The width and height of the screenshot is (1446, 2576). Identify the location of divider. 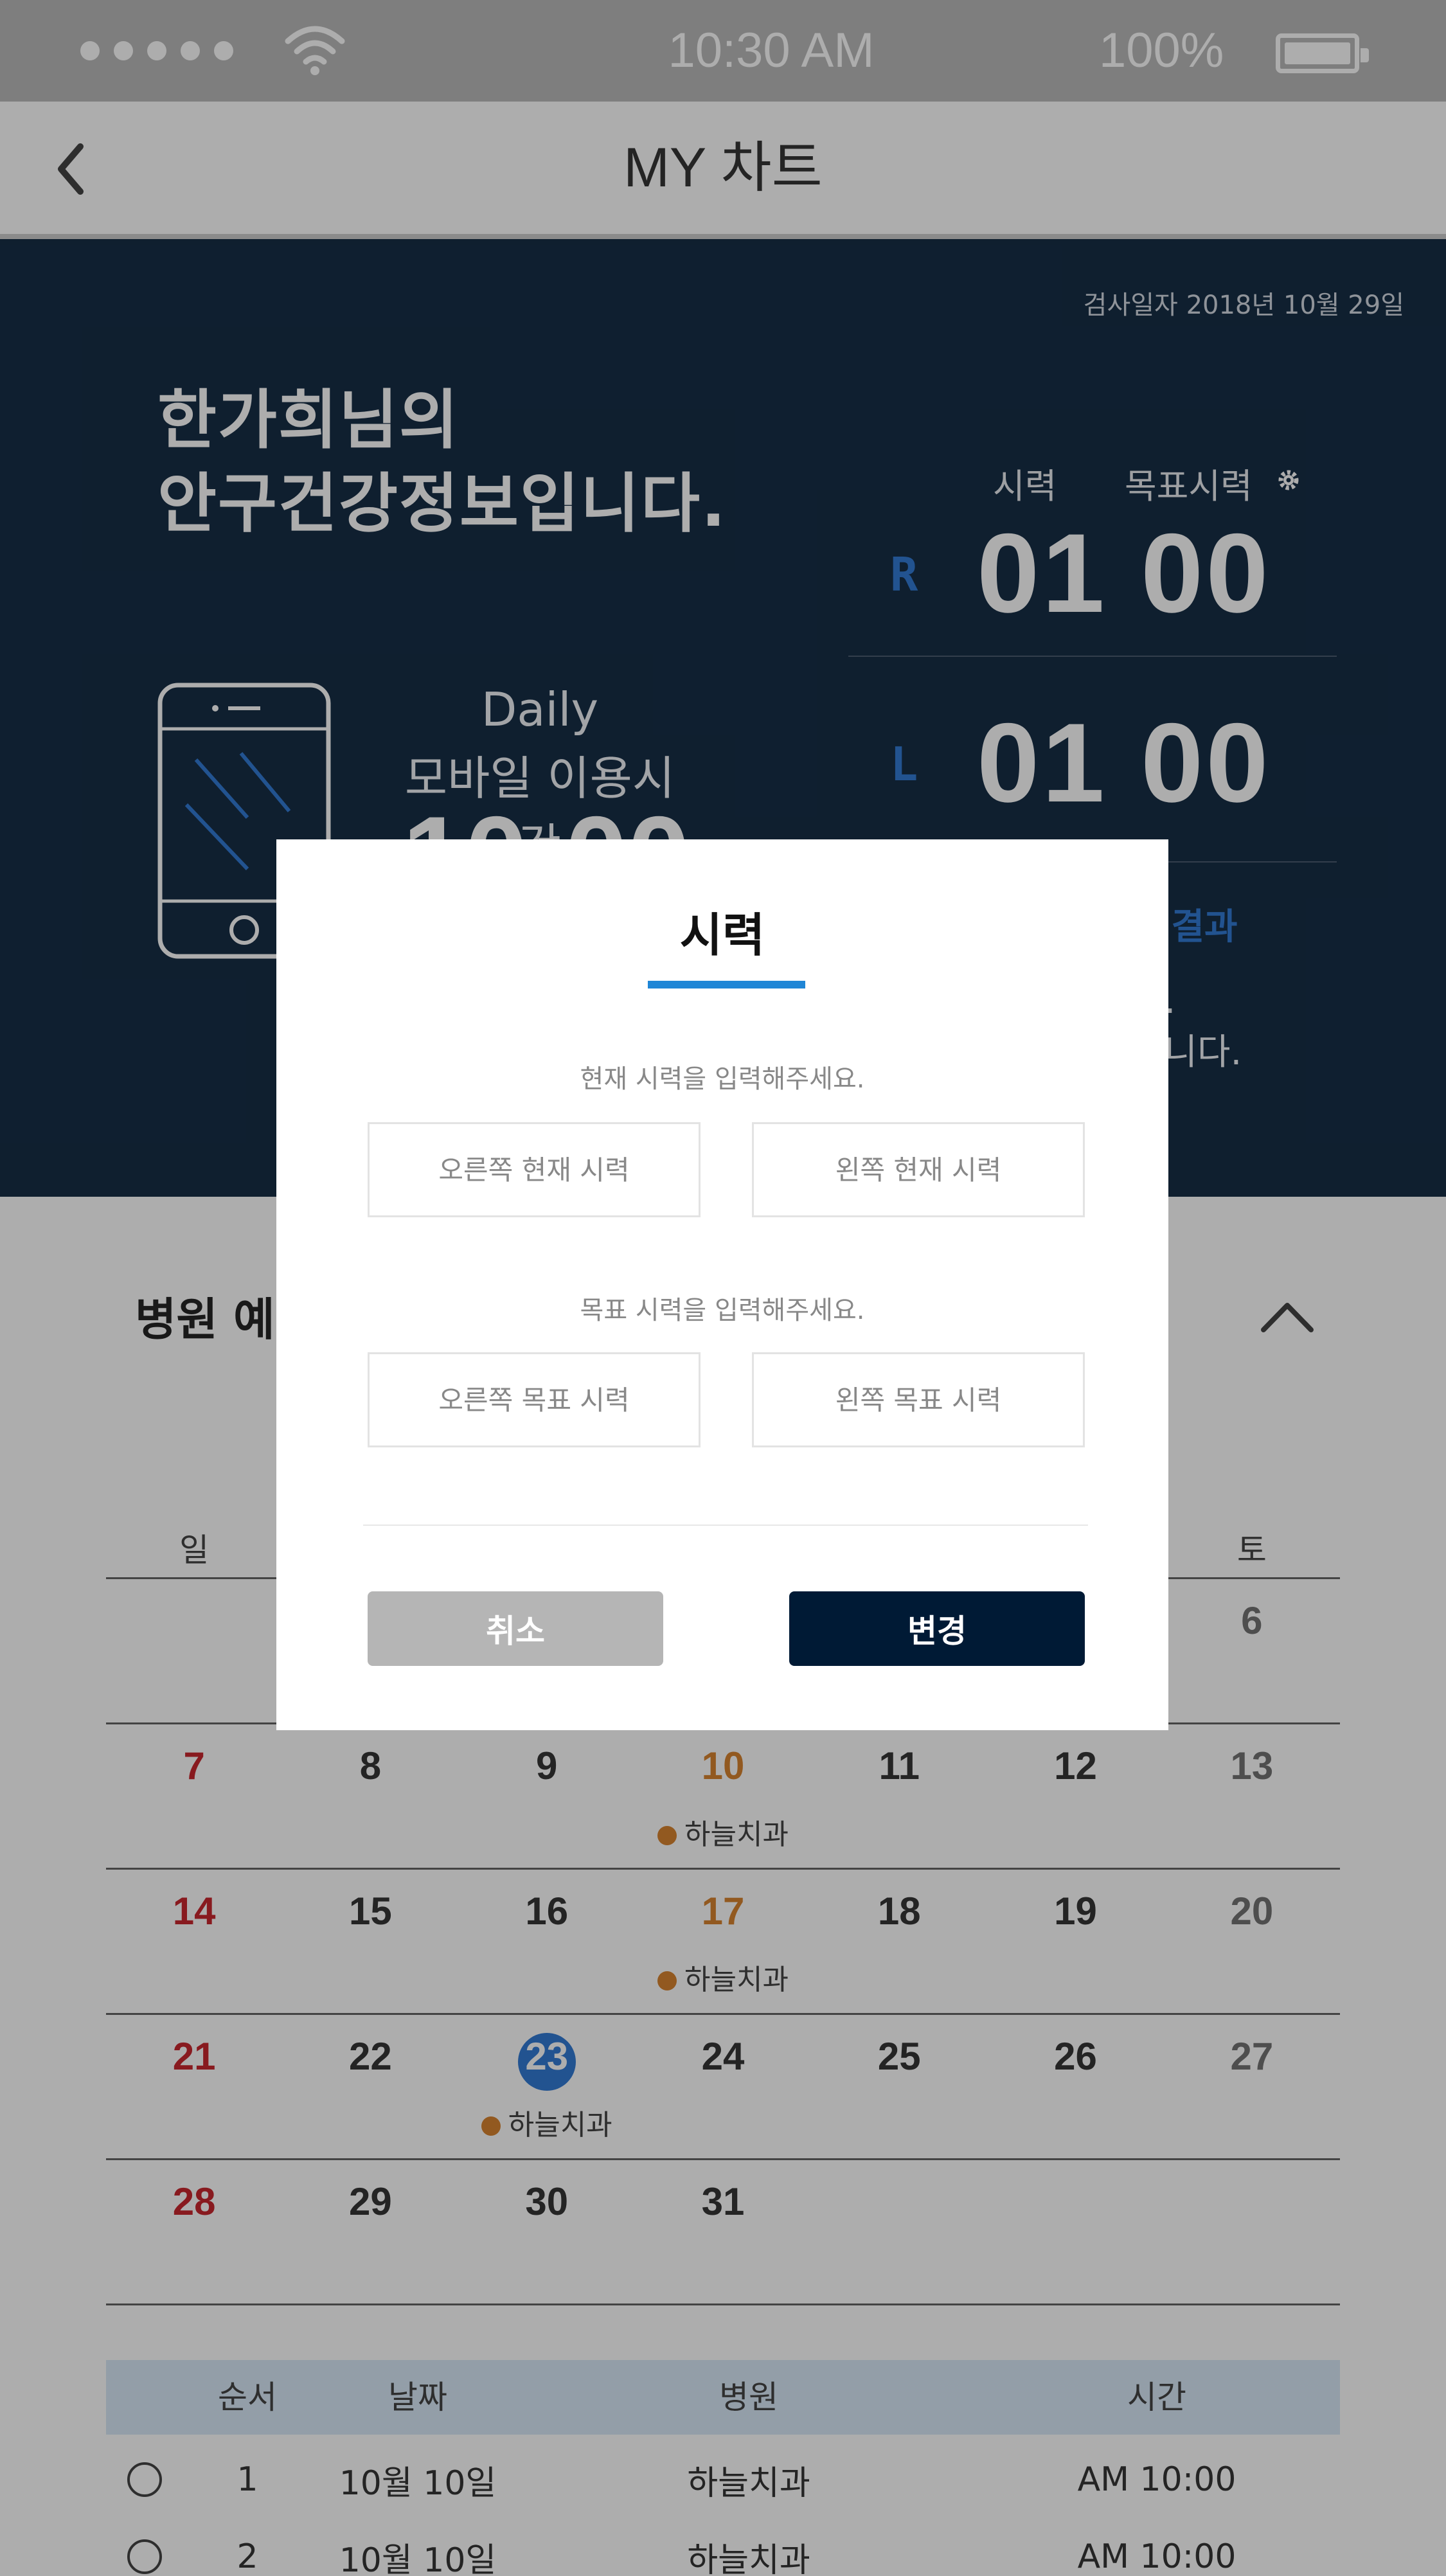
(725, 1525).